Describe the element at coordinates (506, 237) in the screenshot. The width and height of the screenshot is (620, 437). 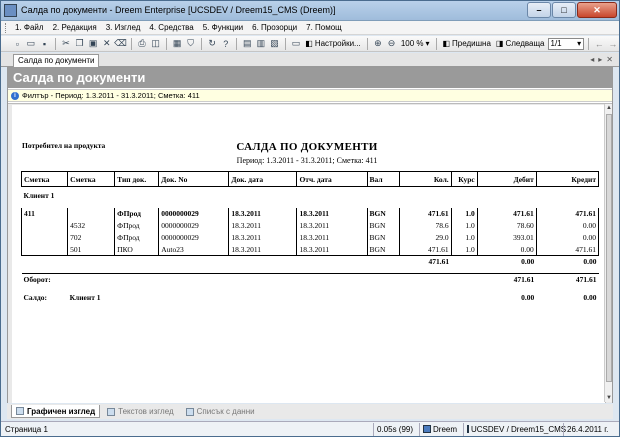
I see `cell: 393.01` at that location.